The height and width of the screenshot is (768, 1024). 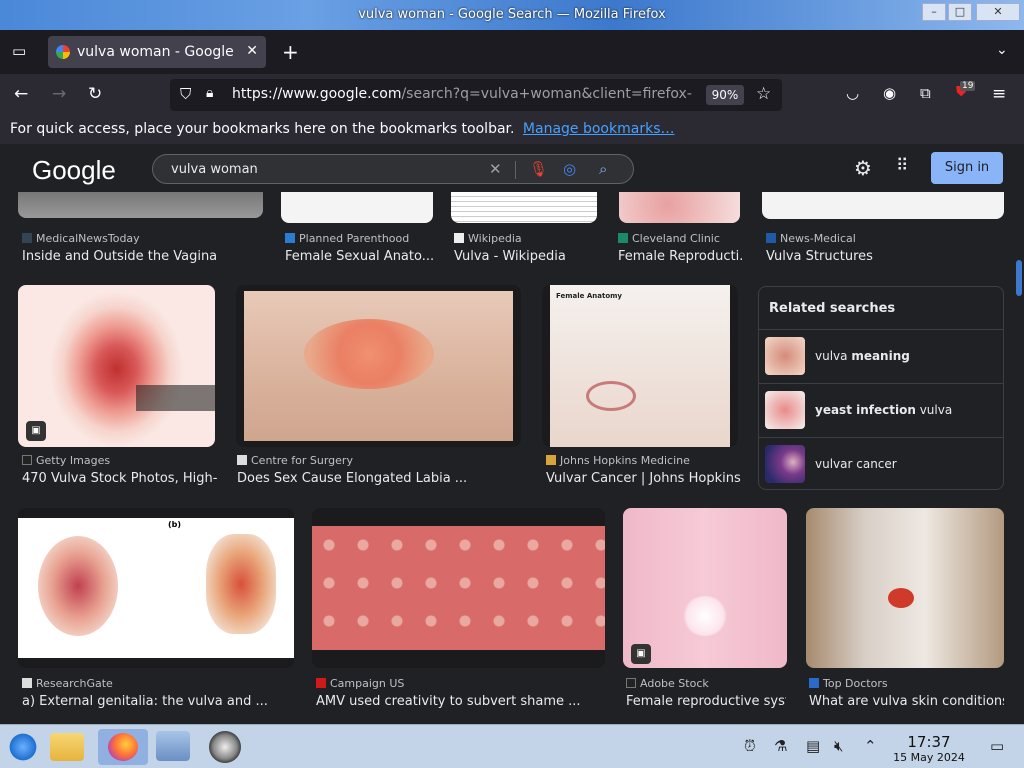 I want to click on clock: 17:37 15 May 2024, so click(x=929, y=748).